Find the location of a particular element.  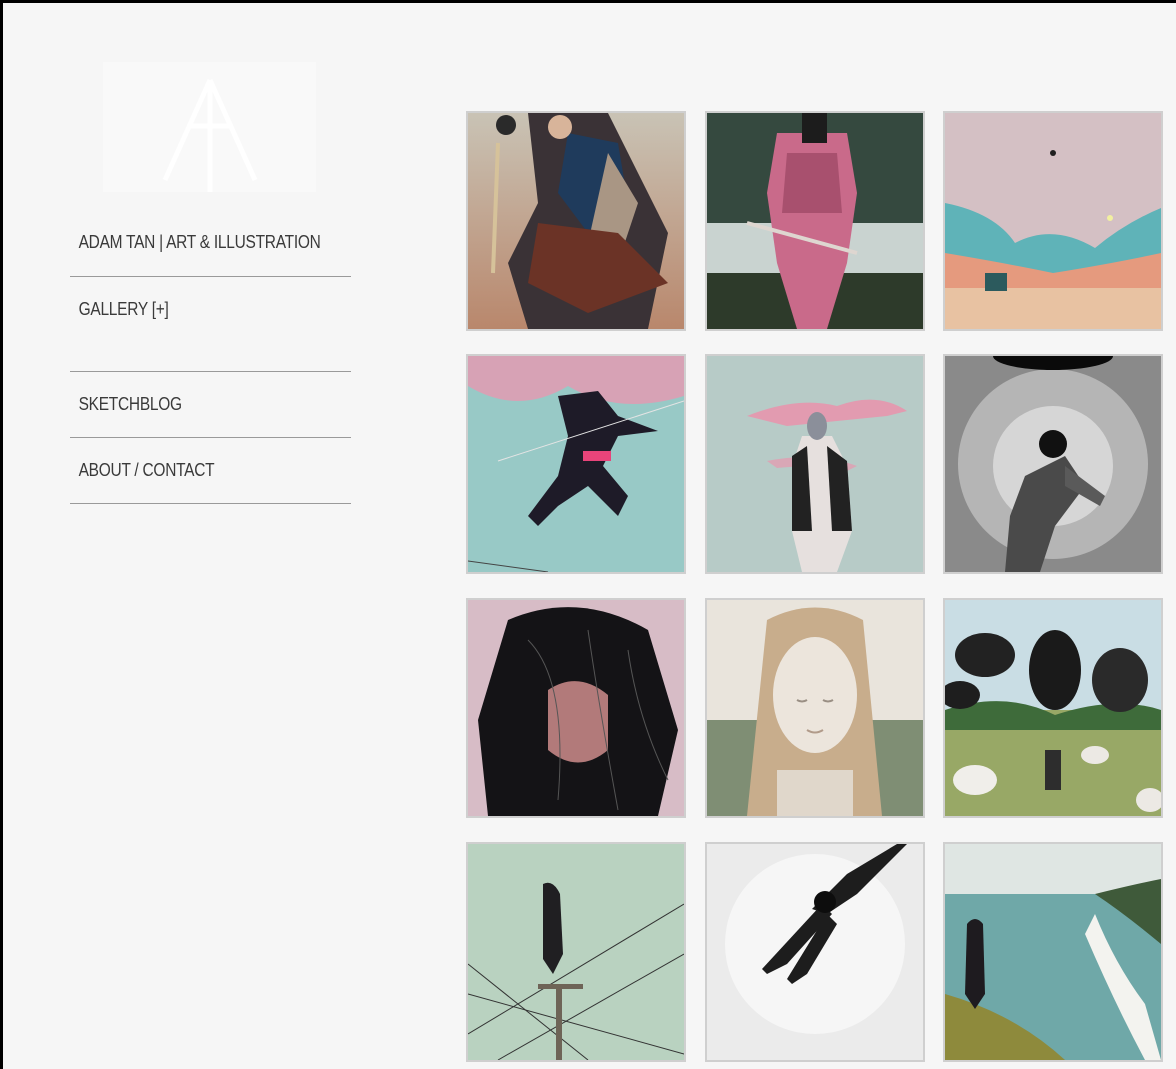

gallery-tile-dark-hair-portrait is located at coordinates (576, 708).